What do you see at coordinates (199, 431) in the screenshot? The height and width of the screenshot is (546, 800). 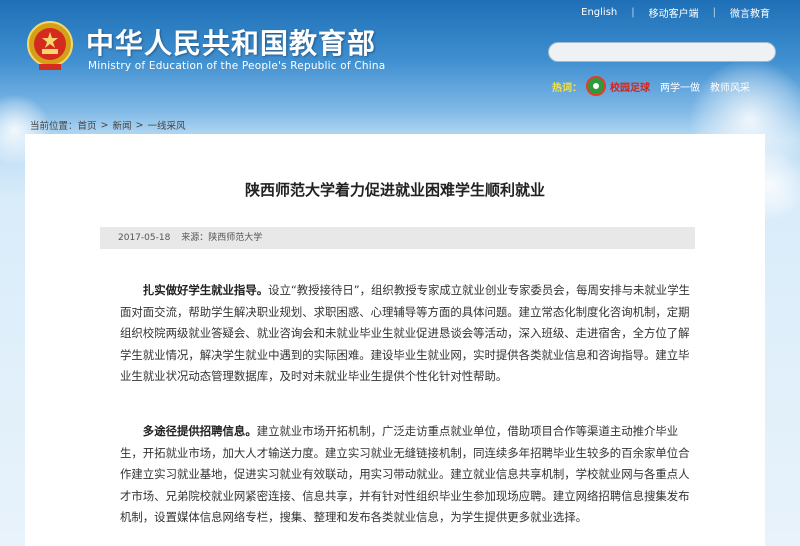 I see `paragraph-lead: 多途径提供招聘信息。` at bounding box center [199, 431].